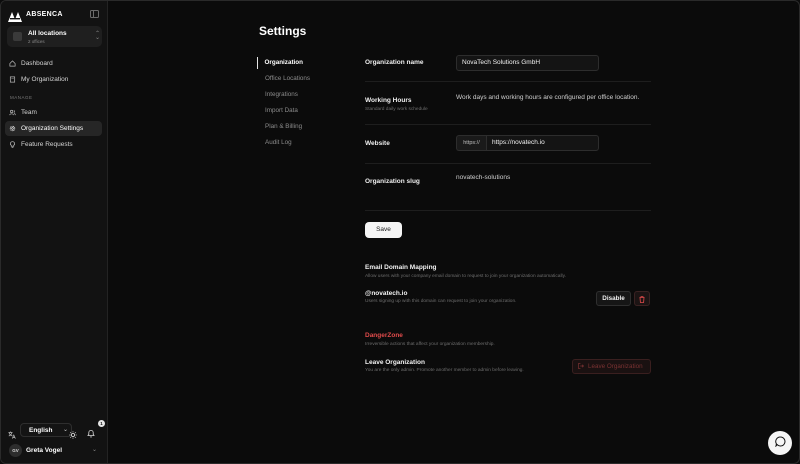 Image resolution: width=800 pixels, height=464 pixels. What do you see at coordinates (377, 143) in the screenshot?
I see `website-label: Website` at bounding box center [377, 143].